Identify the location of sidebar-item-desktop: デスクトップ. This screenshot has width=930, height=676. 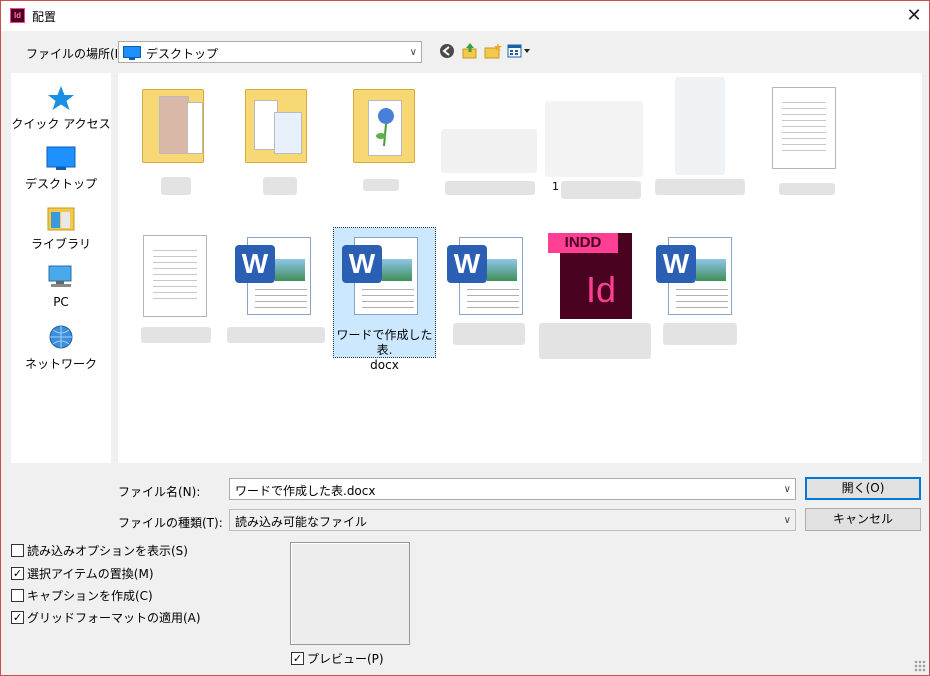
(61, 167).